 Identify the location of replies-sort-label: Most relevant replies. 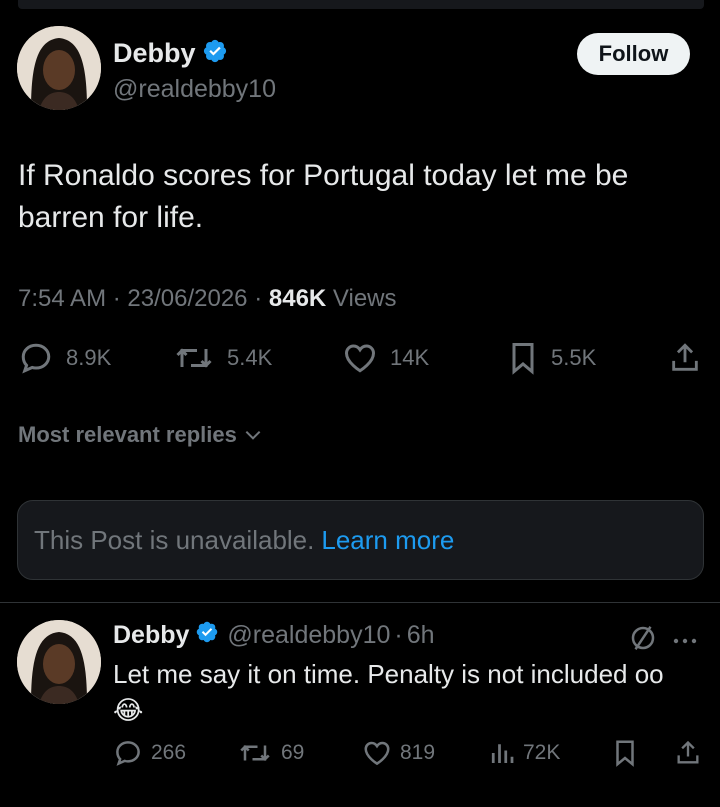
(127, 434).